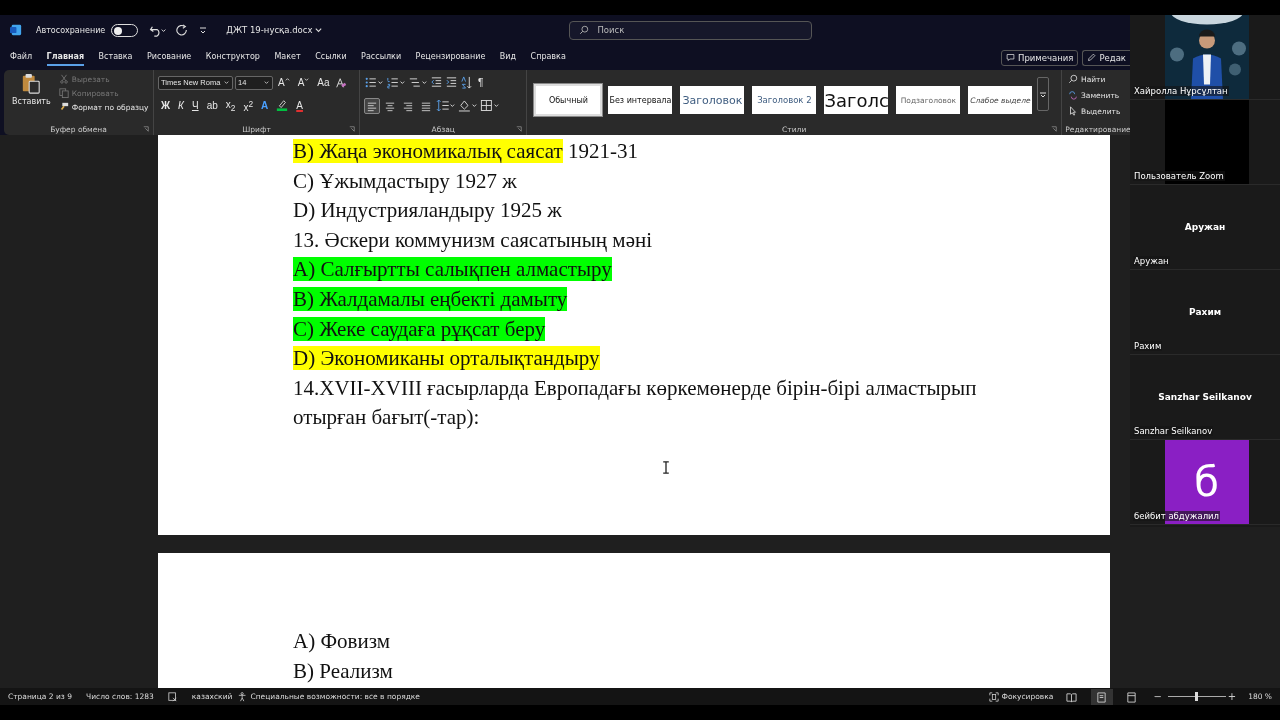  What do you see at coordinates (640, 100) in the screenshot?
I see `style-item: Без интервала` at bounding box center [640, 100].